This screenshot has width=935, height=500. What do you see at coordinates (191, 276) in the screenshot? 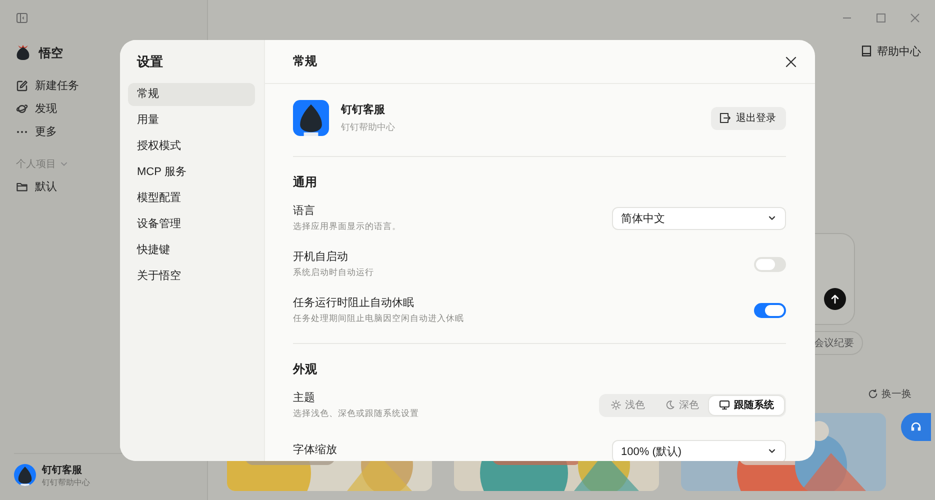
I see `settings-nav-item: 关于悟空` at bounding box center [191, 276].